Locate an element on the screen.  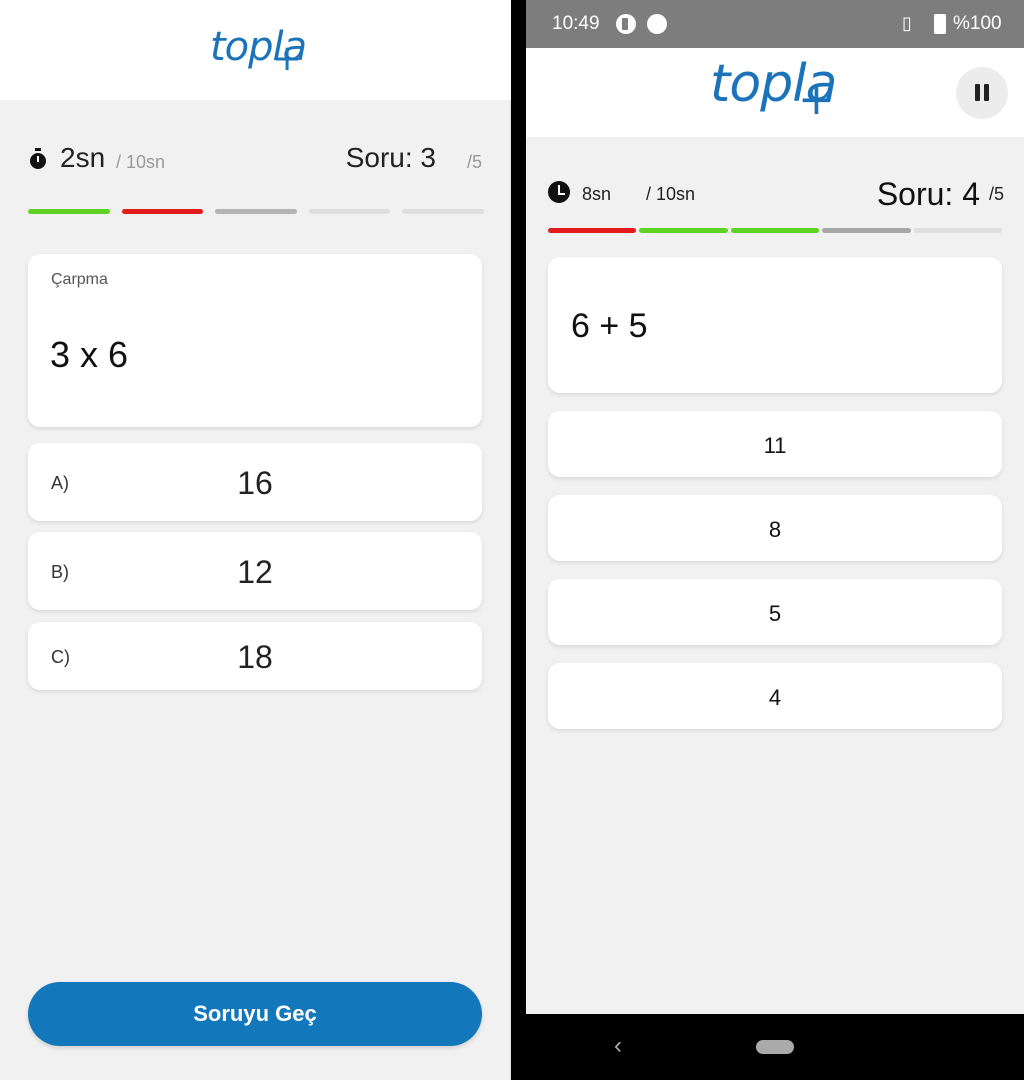
option-value: 18 is located at coordinates (255, 657).